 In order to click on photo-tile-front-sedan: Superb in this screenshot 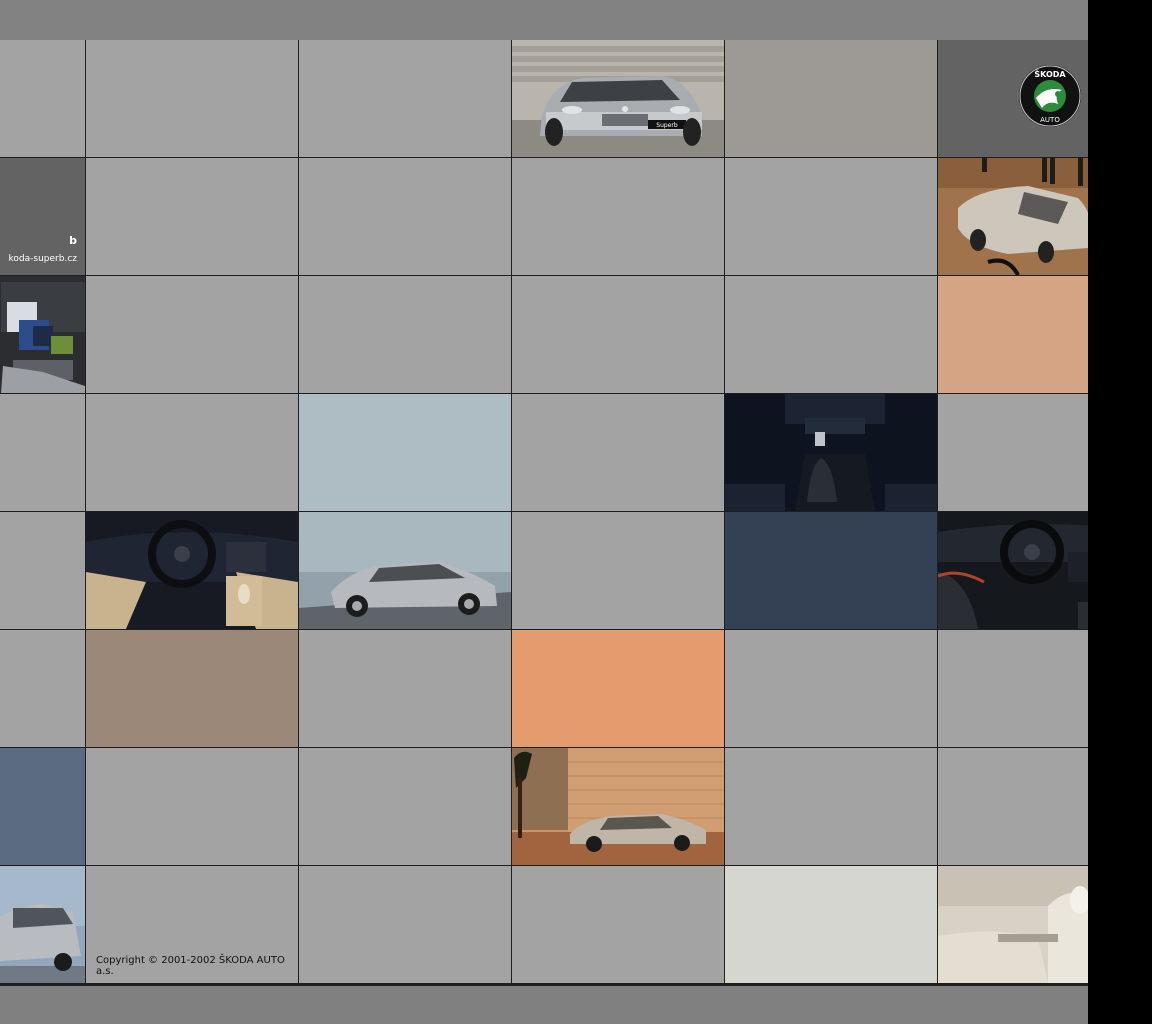, I will do `click(618, 98)`.